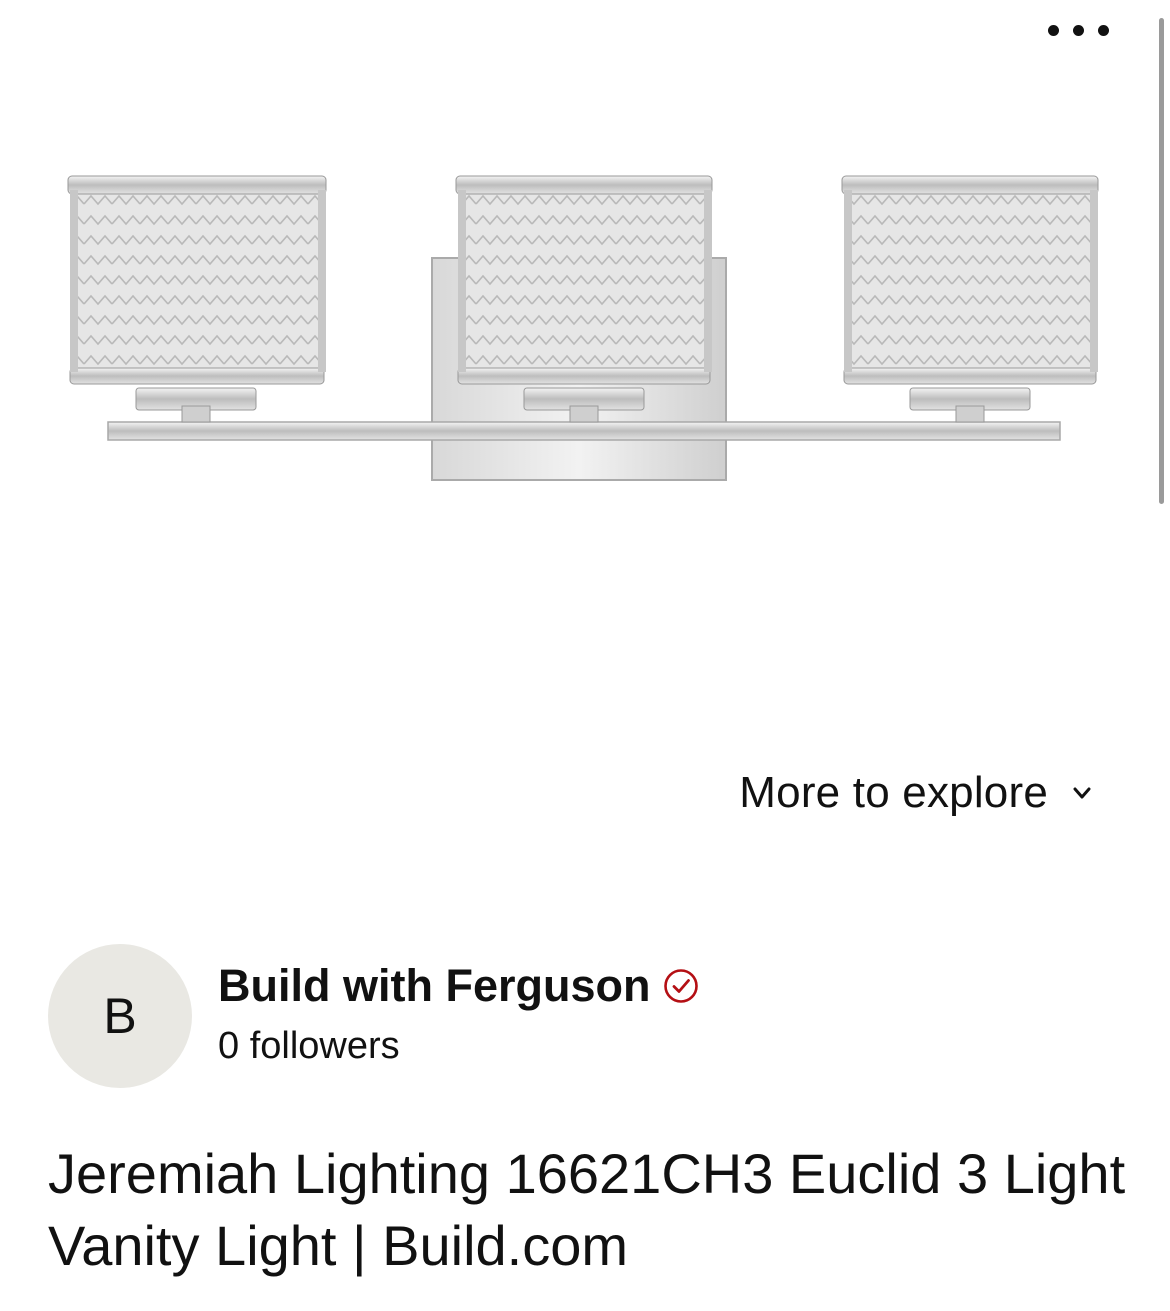 This screenshot has height=1311, width=1170. What do you see at coordinates (584, 431) in the screenshot?
I see `crossbar` at bounding box center [584, 431].